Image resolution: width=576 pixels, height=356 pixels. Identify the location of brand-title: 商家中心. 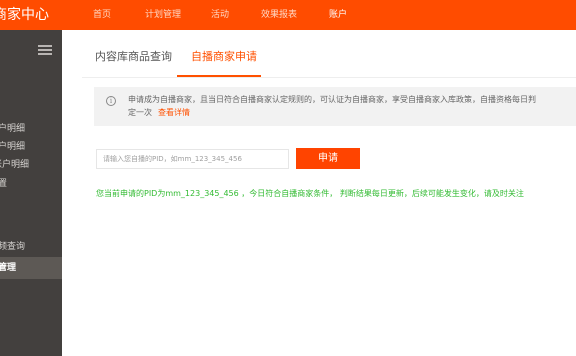
(24, 15).